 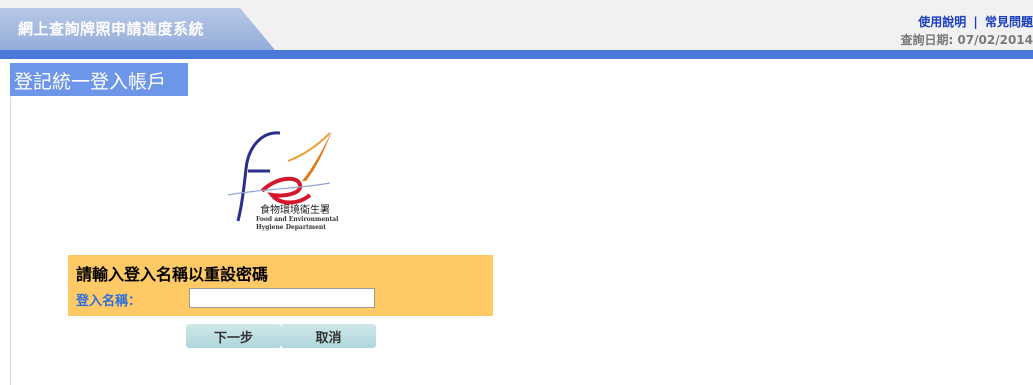 What do you see at coordinates (111, 29) in the screenshot?
I see `app-title: 網上查詢牌照申請進度系統` at bounding box center [111, 29].